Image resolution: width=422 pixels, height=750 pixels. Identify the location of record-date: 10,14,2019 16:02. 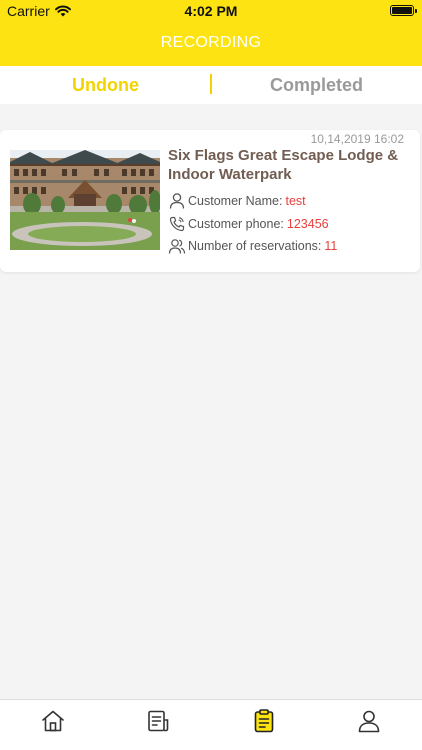
(357, 139).